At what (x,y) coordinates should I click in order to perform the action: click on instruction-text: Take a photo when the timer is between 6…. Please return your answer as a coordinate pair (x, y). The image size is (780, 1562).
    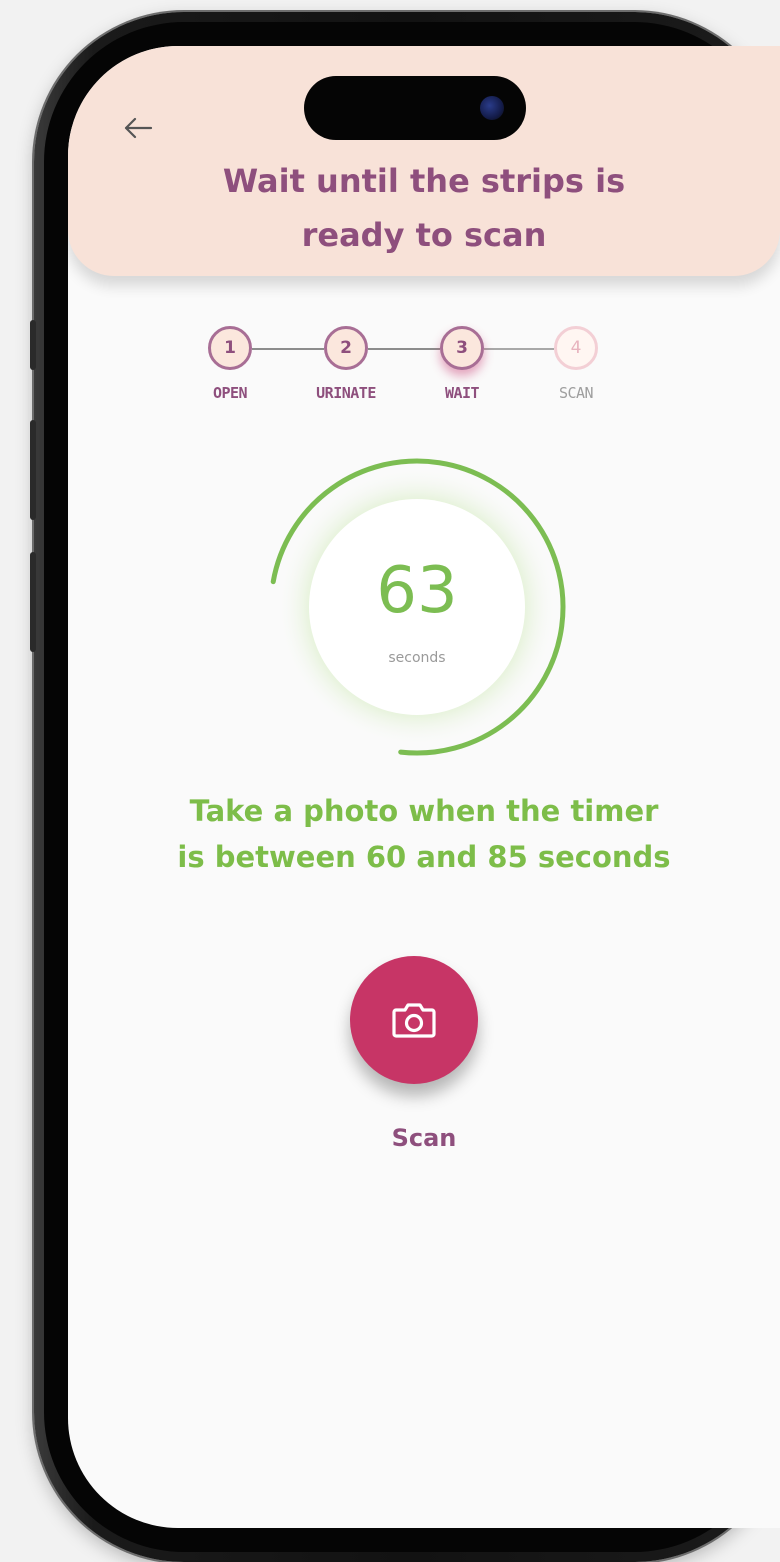
    Looking at the image, I should click on (424, 834).